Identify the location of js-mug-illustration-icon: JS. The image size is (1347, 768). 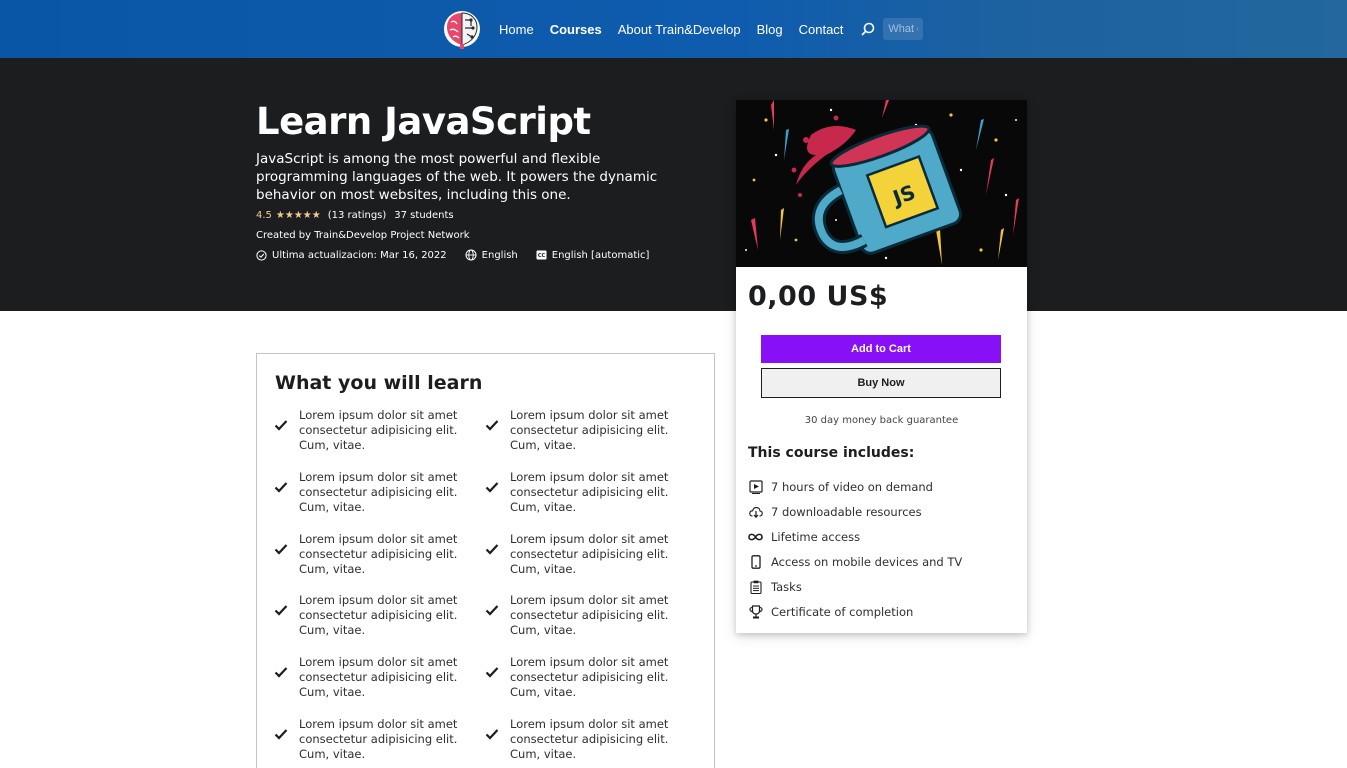
(881, 183).